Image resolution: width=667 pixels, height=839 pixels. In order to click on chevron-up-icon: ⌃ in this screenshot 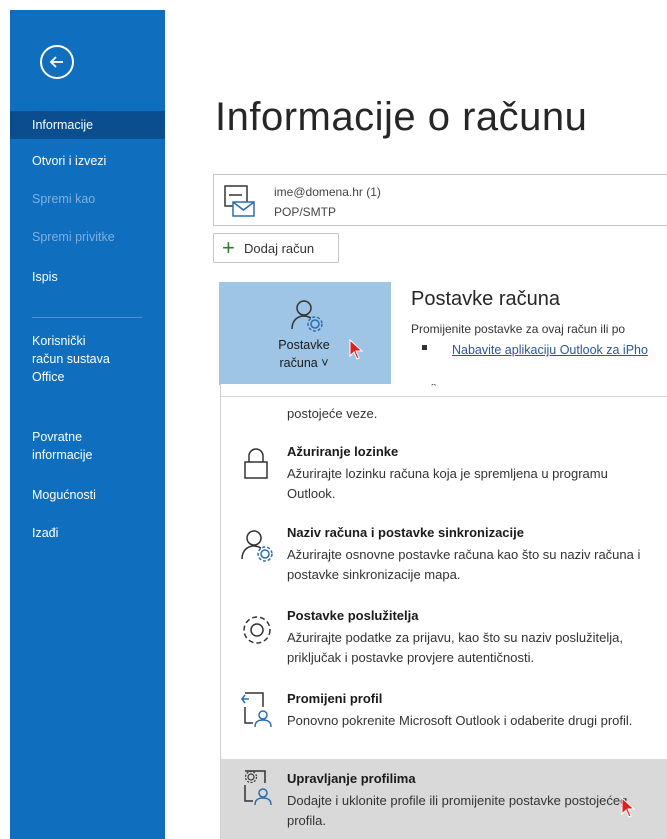, I will do `click(434, 389)`.